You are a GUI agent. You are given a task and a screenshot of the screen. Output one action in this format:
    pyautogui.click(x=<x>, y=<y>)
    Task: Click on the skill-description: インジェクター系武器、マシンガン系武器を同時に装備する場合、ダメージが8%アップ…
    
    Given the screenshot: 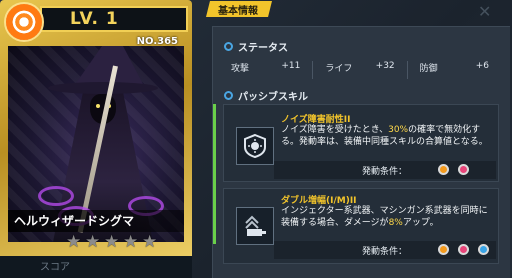 What is the action you would take?
    pyautogui.click(x=388, y=217)
    